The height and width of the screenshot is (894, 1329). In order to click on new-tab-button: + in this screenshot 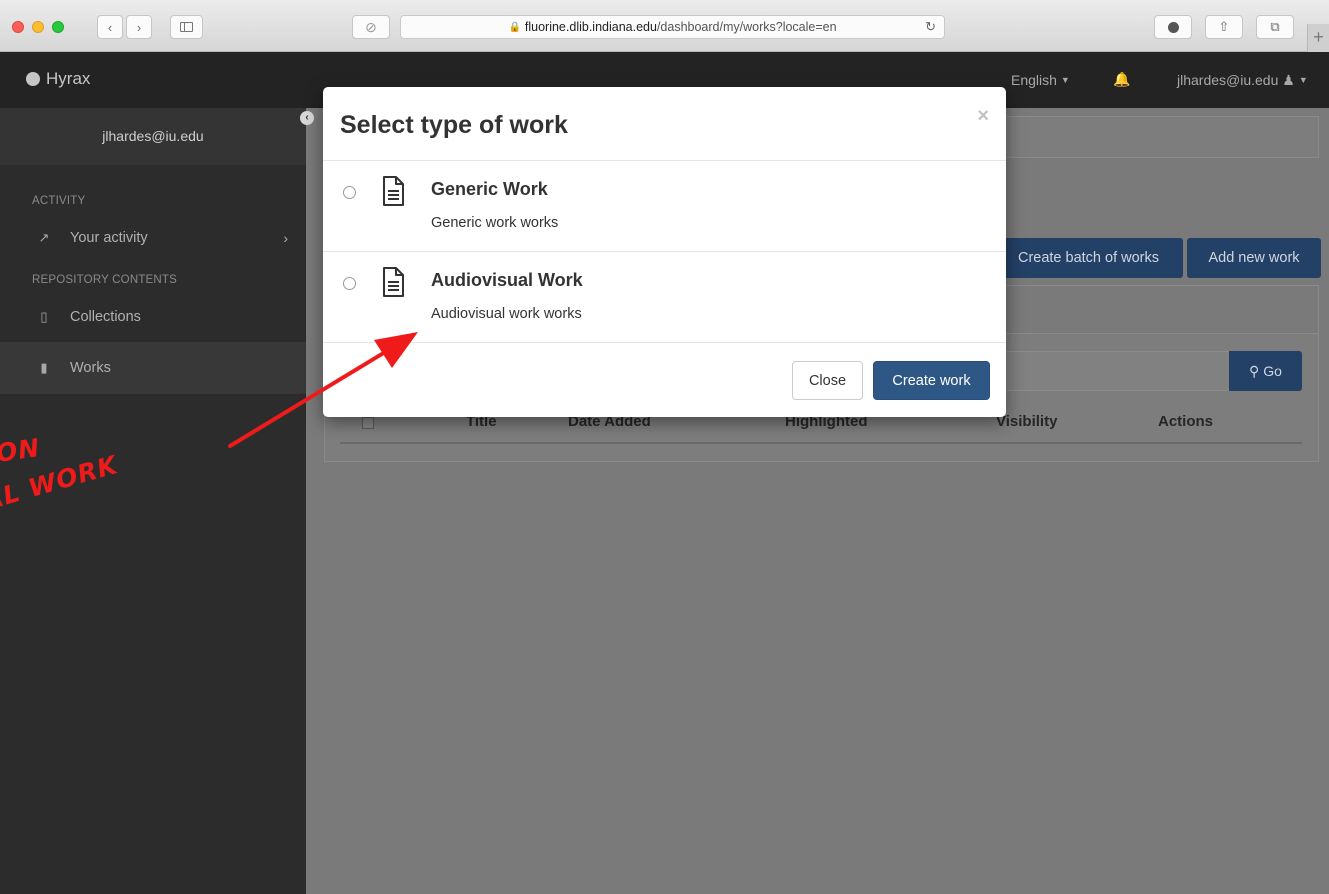, I will do `click(1318, 38)`.